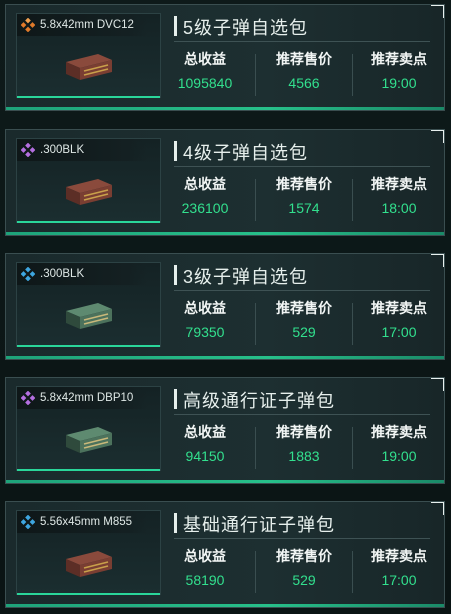  What do you see at coordinates (304, 456) in the screenshot?
I see `recommended-price-value: 1883` at bounding box center [304, 456].